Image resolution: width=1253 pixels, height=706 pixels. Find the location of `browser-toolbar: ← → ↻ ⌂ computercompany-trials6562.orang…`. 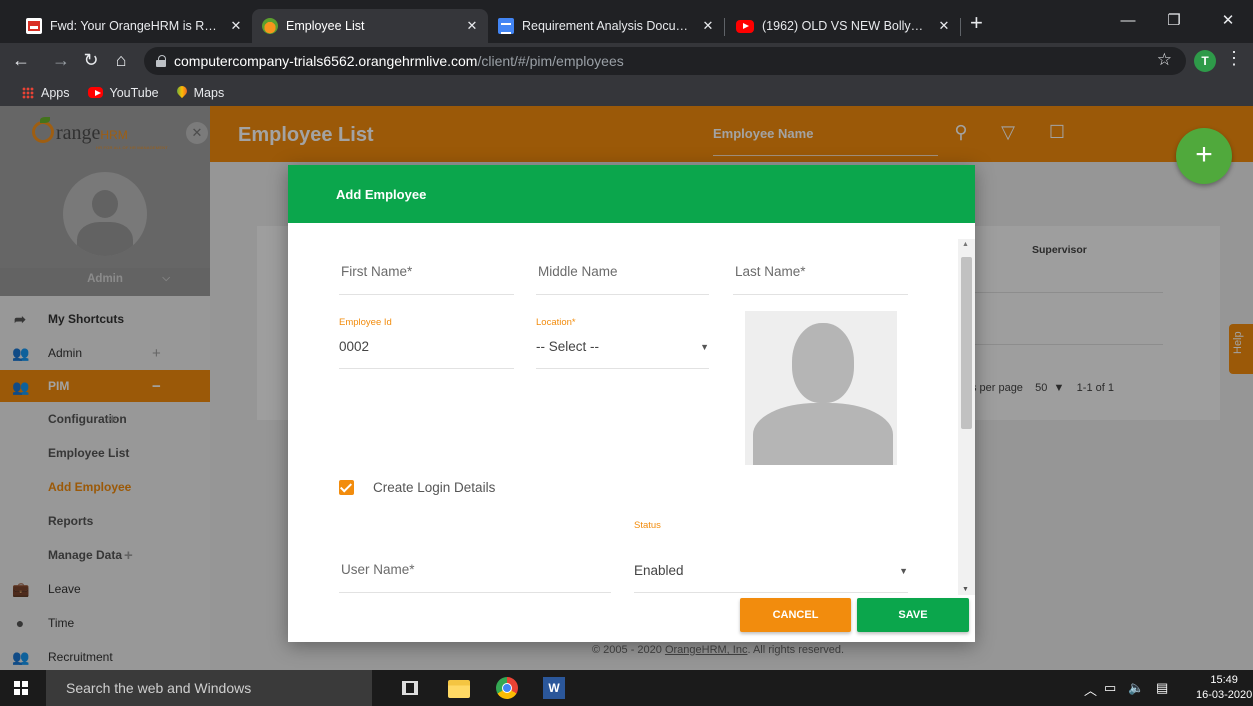

browser-toolbar: ← → ↻ ⌂ computercompany-trials6562.orang… is located at coordinates (626, 61).